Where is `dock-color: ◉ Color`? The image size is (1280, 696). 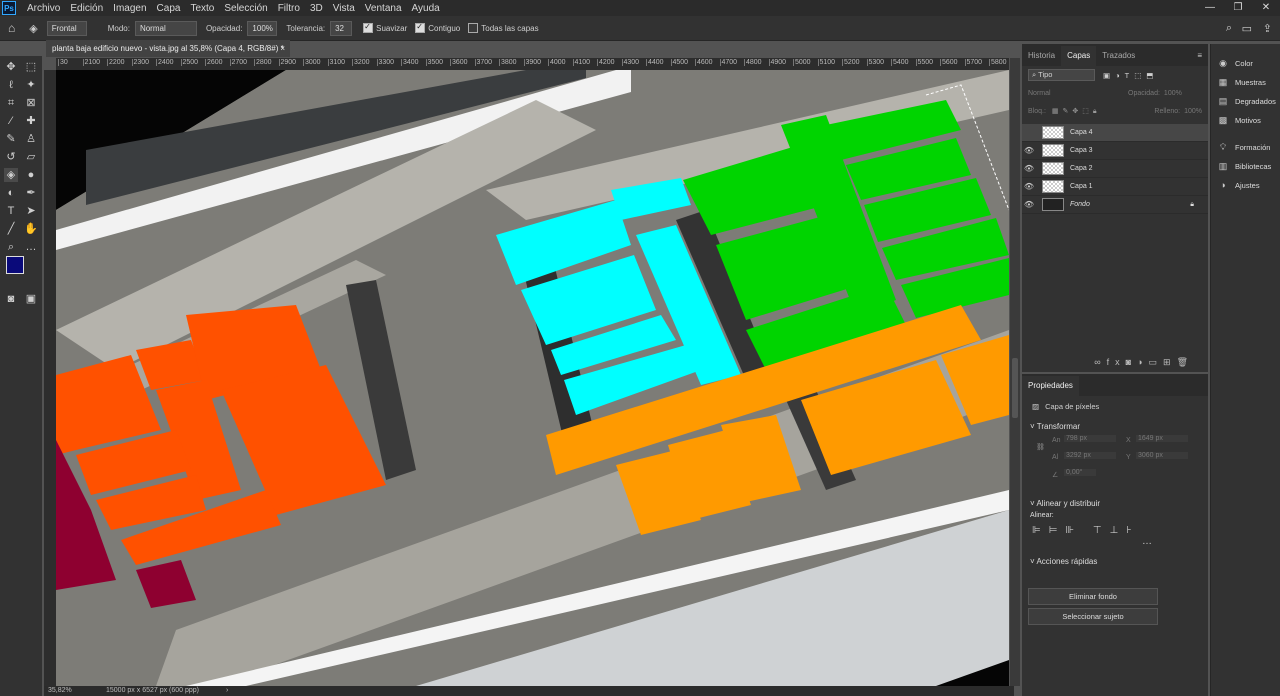
dock-color: ◉ Color is located at coordinates (1235, 63).